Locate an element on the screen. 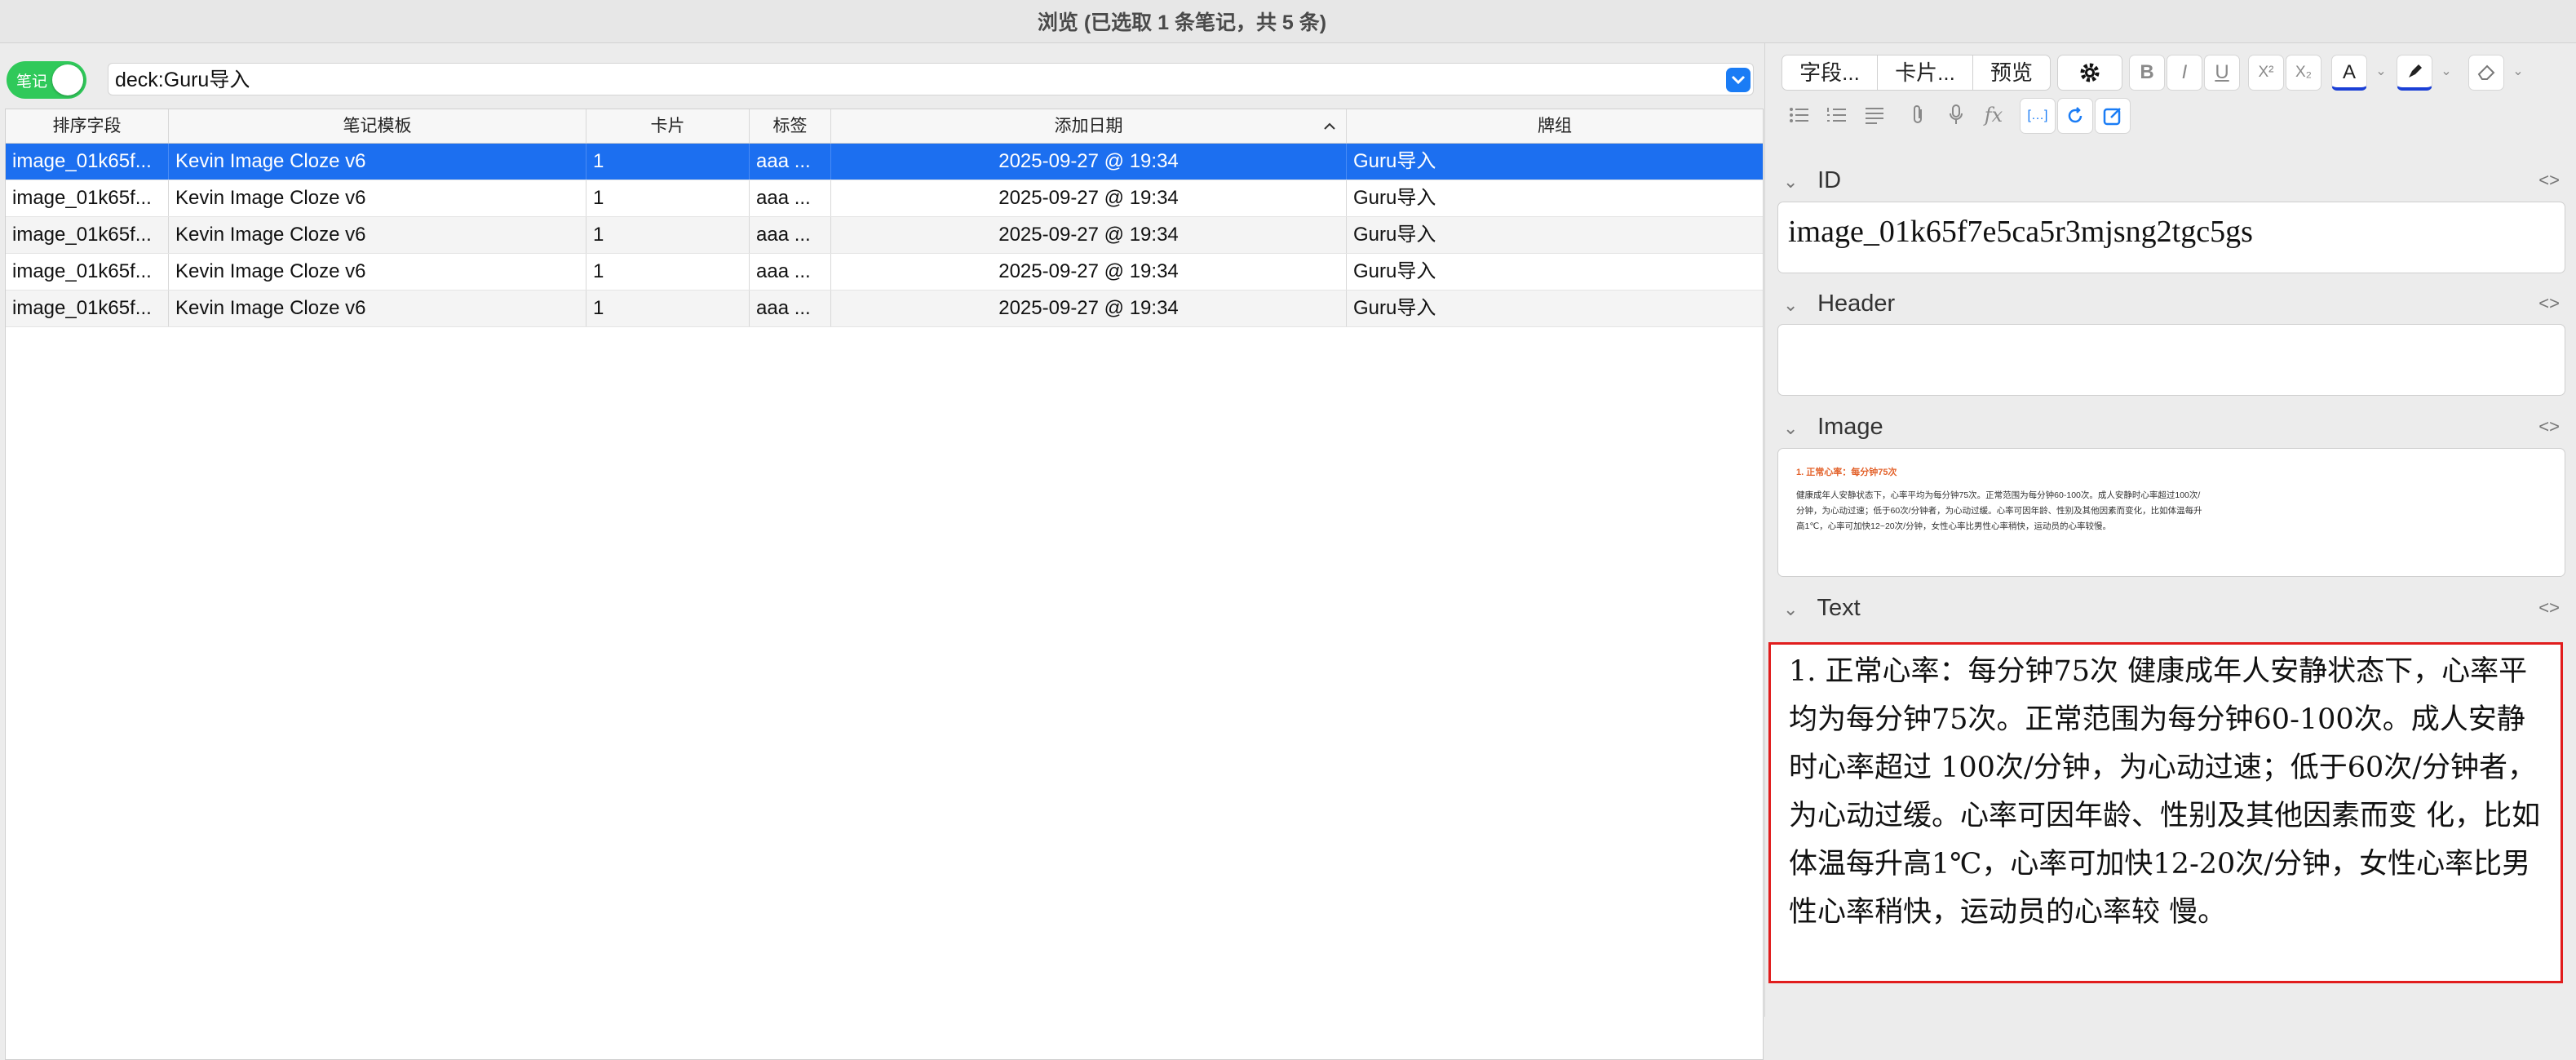  bold-button: B is located at coordinates (2147, 73).